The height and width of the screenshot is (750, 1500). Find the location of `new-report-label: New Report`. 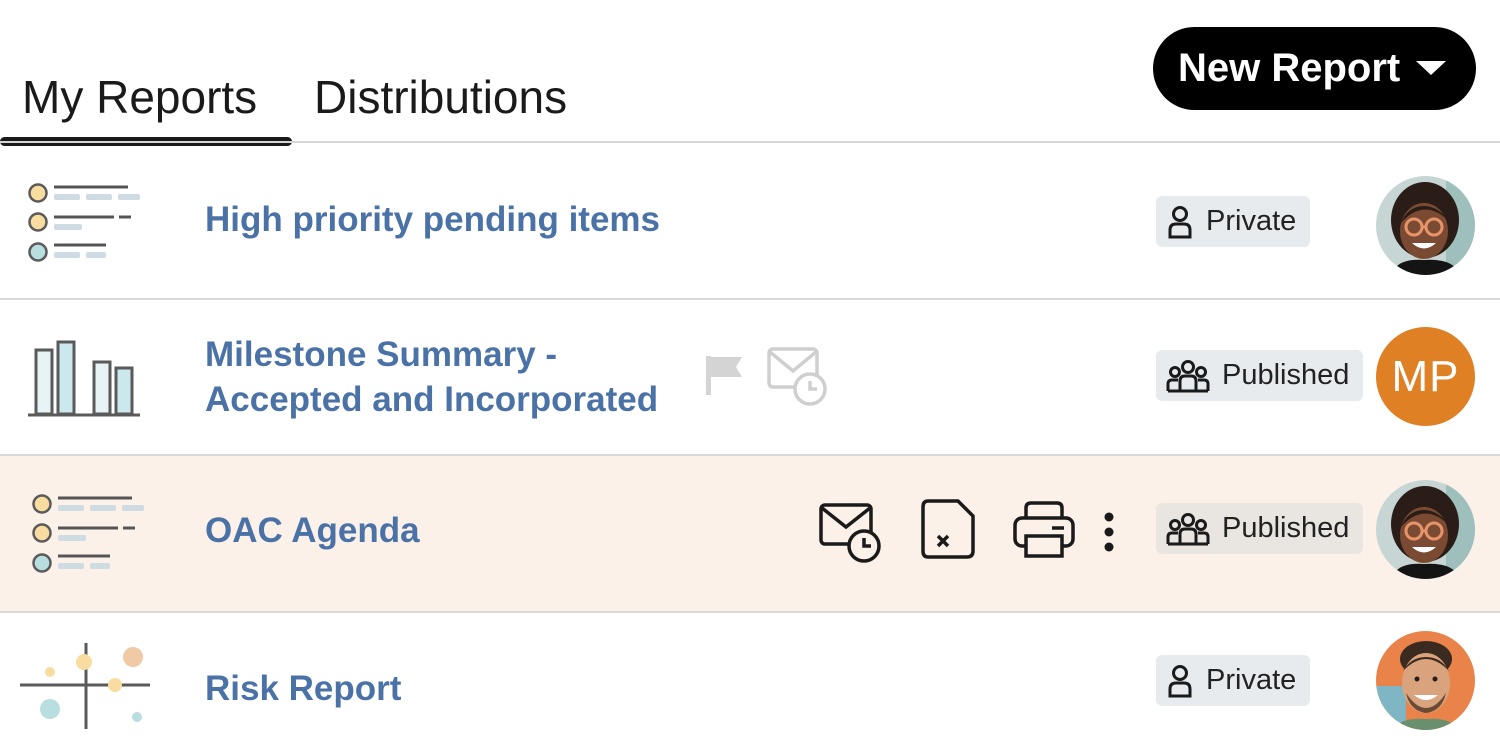

new-report-label: New Report is located at coordinates (1289, 68).